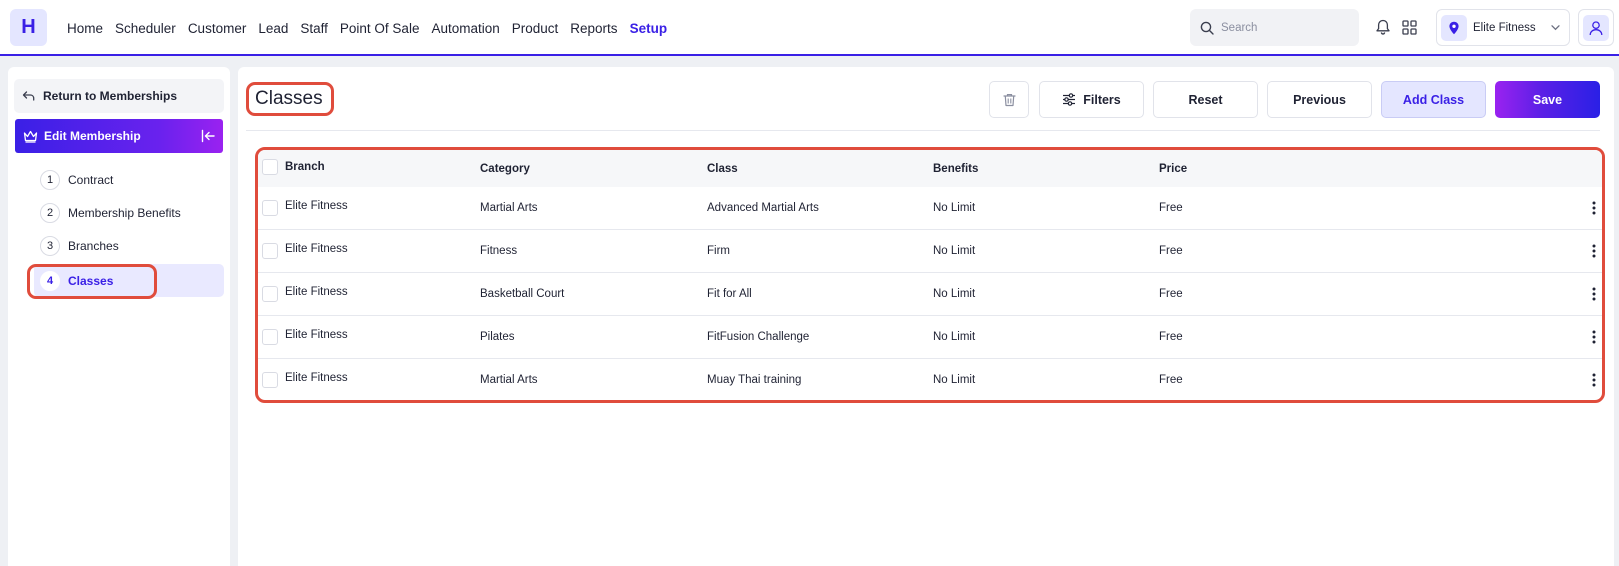  Describe the element at coordinates (305, 166) in the screenshot. I see `column-header-branch: Branch` at that location.